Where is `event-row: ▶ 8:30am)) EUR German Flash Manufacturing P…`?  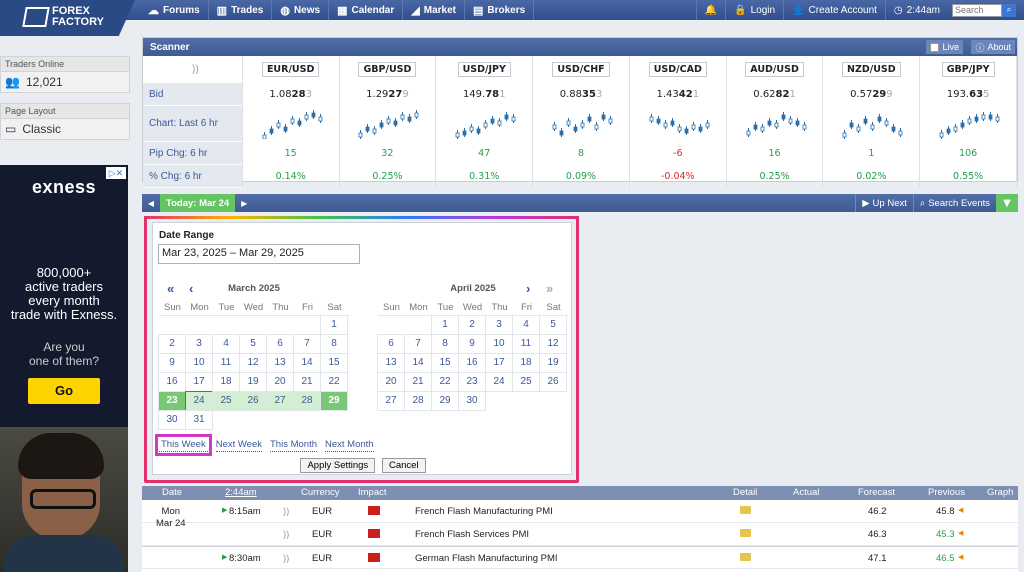 event-row: ▶ 8:30am)) EUR German Flash Manufacturing P… is located at coordinates (580, 557).